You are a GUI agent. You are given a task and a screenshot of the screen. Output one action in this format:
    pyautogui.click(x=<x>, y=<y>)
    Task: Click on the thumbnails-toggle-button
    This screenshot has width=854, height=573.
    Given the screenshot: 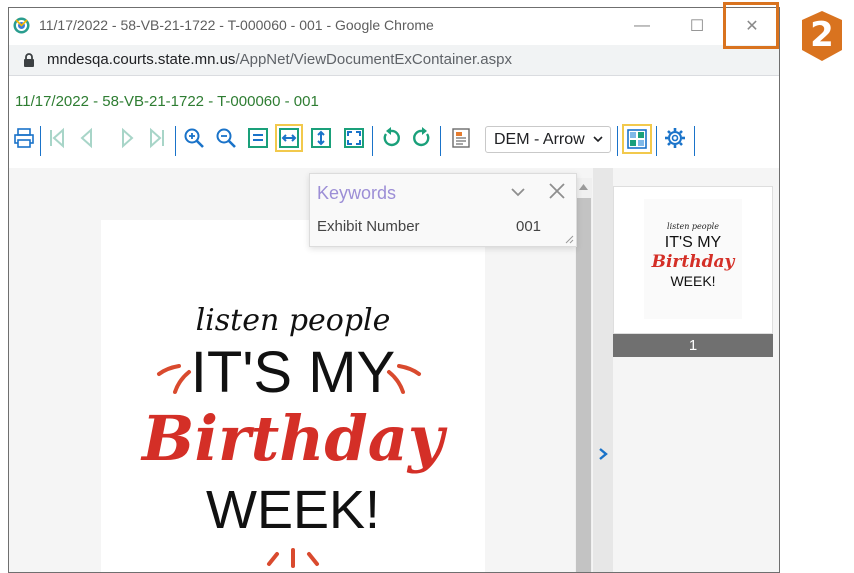 What is the action you would take?
    pyautogui.click(x=637, y=139)
    